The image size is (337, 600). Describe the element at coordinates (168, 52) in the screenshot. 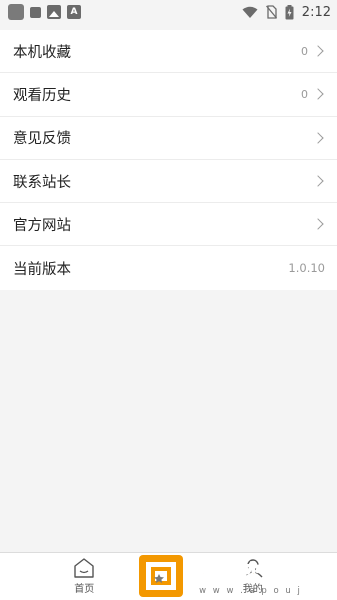

I see `menu-item-favorites: 本机收藏 0` at that location.